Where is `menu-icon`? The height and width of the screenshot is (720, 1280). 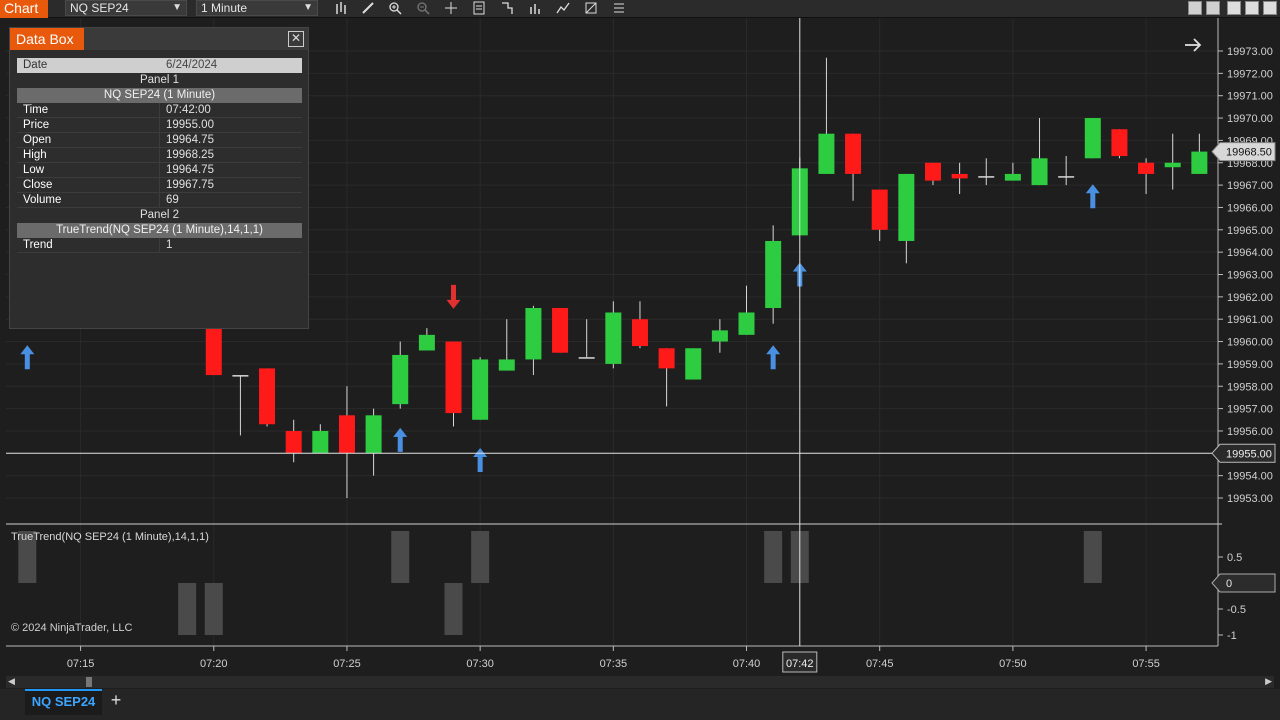 menu-icon is located at coordinates (619, 8).